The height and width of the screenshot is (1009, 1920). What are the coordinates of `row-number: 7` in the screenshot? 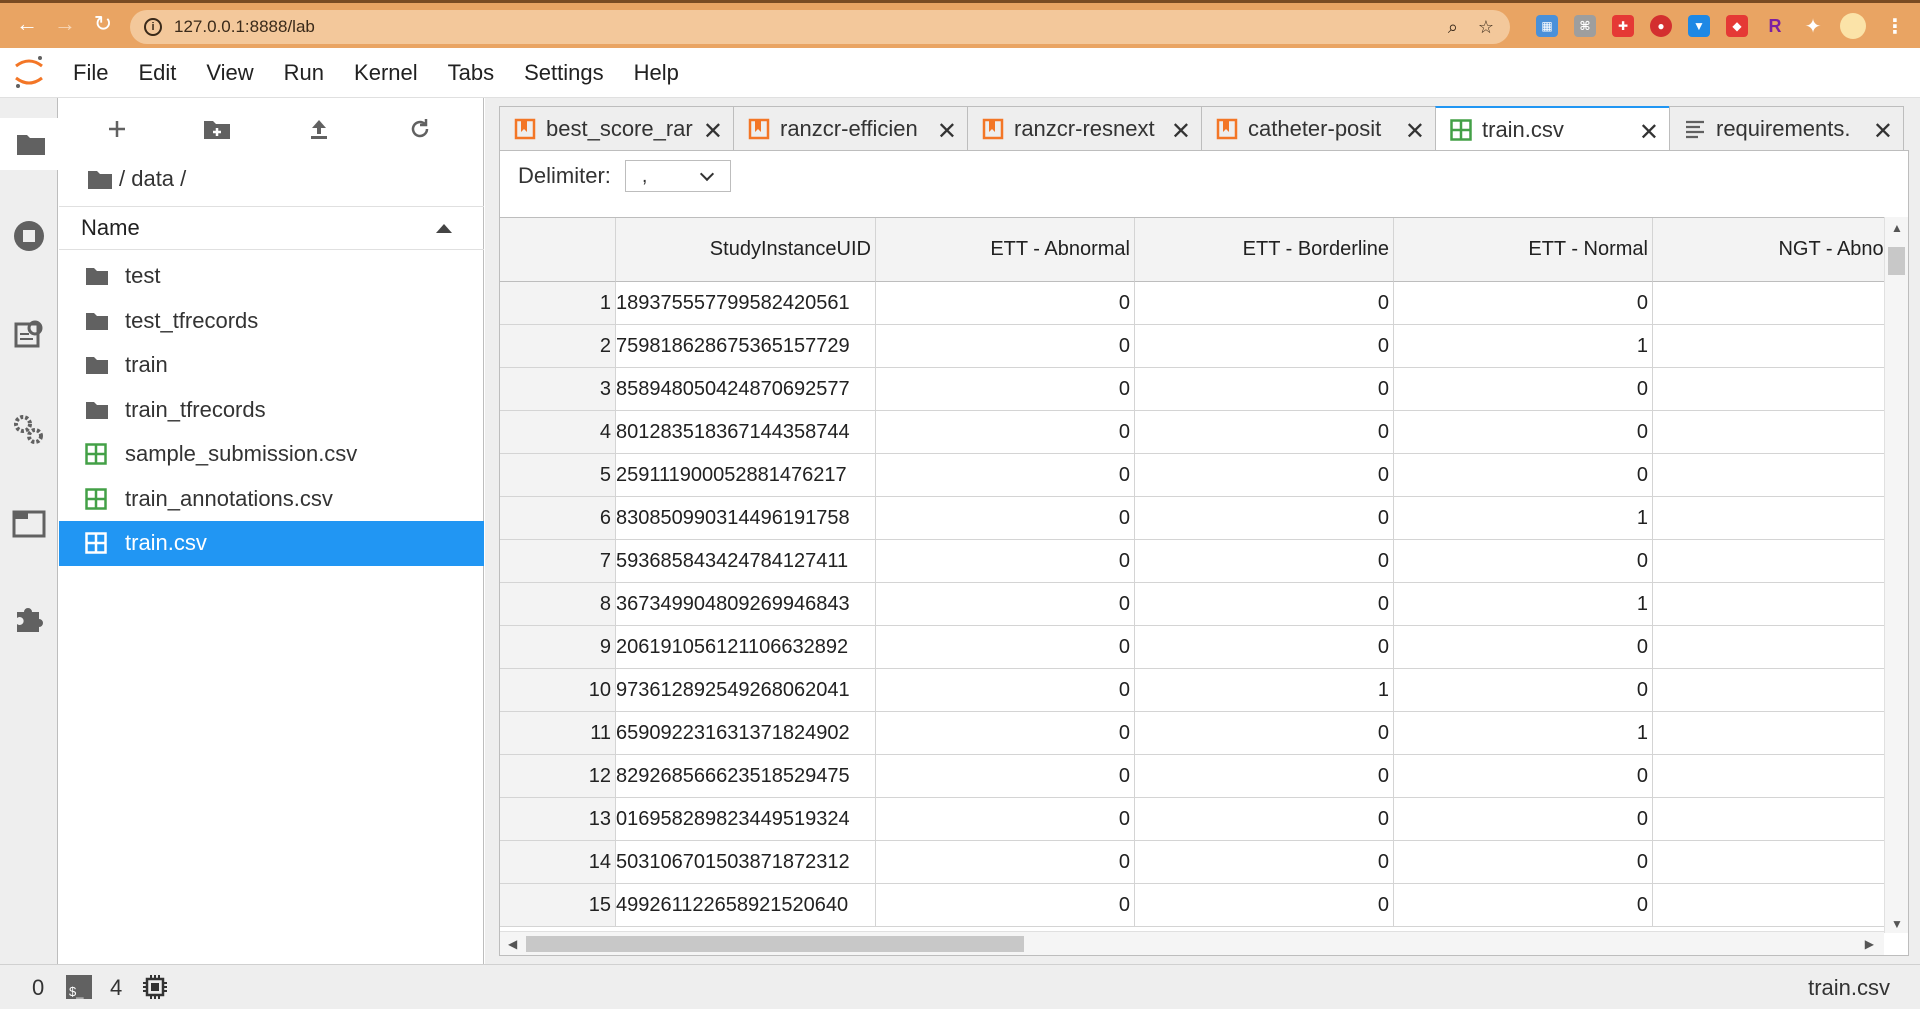 It's located at (558, 561).